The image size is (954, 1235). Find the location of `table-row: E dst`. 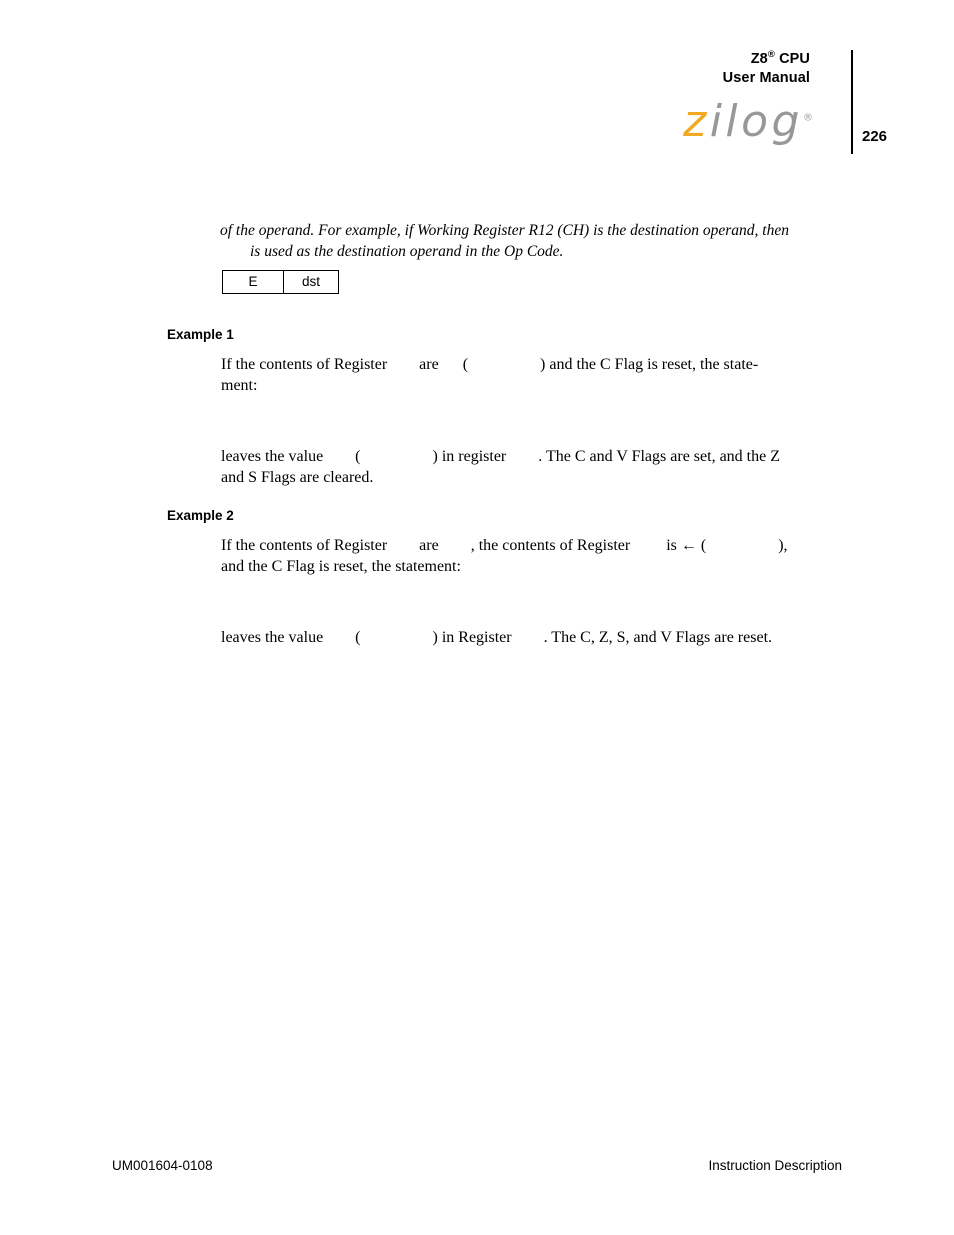

table-row: E dst is located at coordinates (280, 282).